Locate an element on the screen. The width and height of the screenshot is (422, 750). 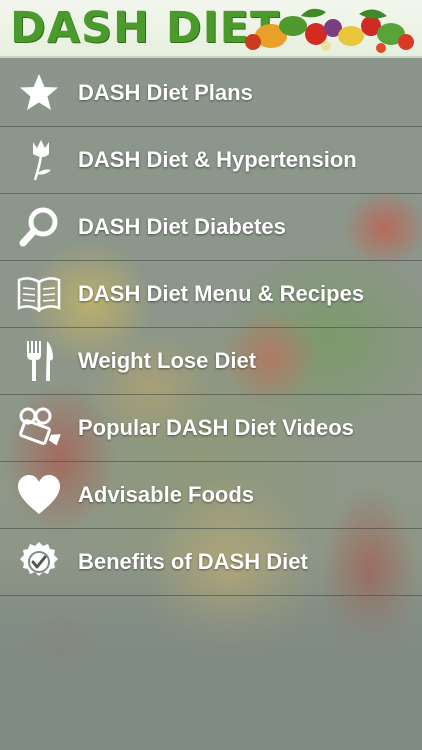
menu-item-diabetes: DASH Diet Diabetes is located at coordinates (211, 227).